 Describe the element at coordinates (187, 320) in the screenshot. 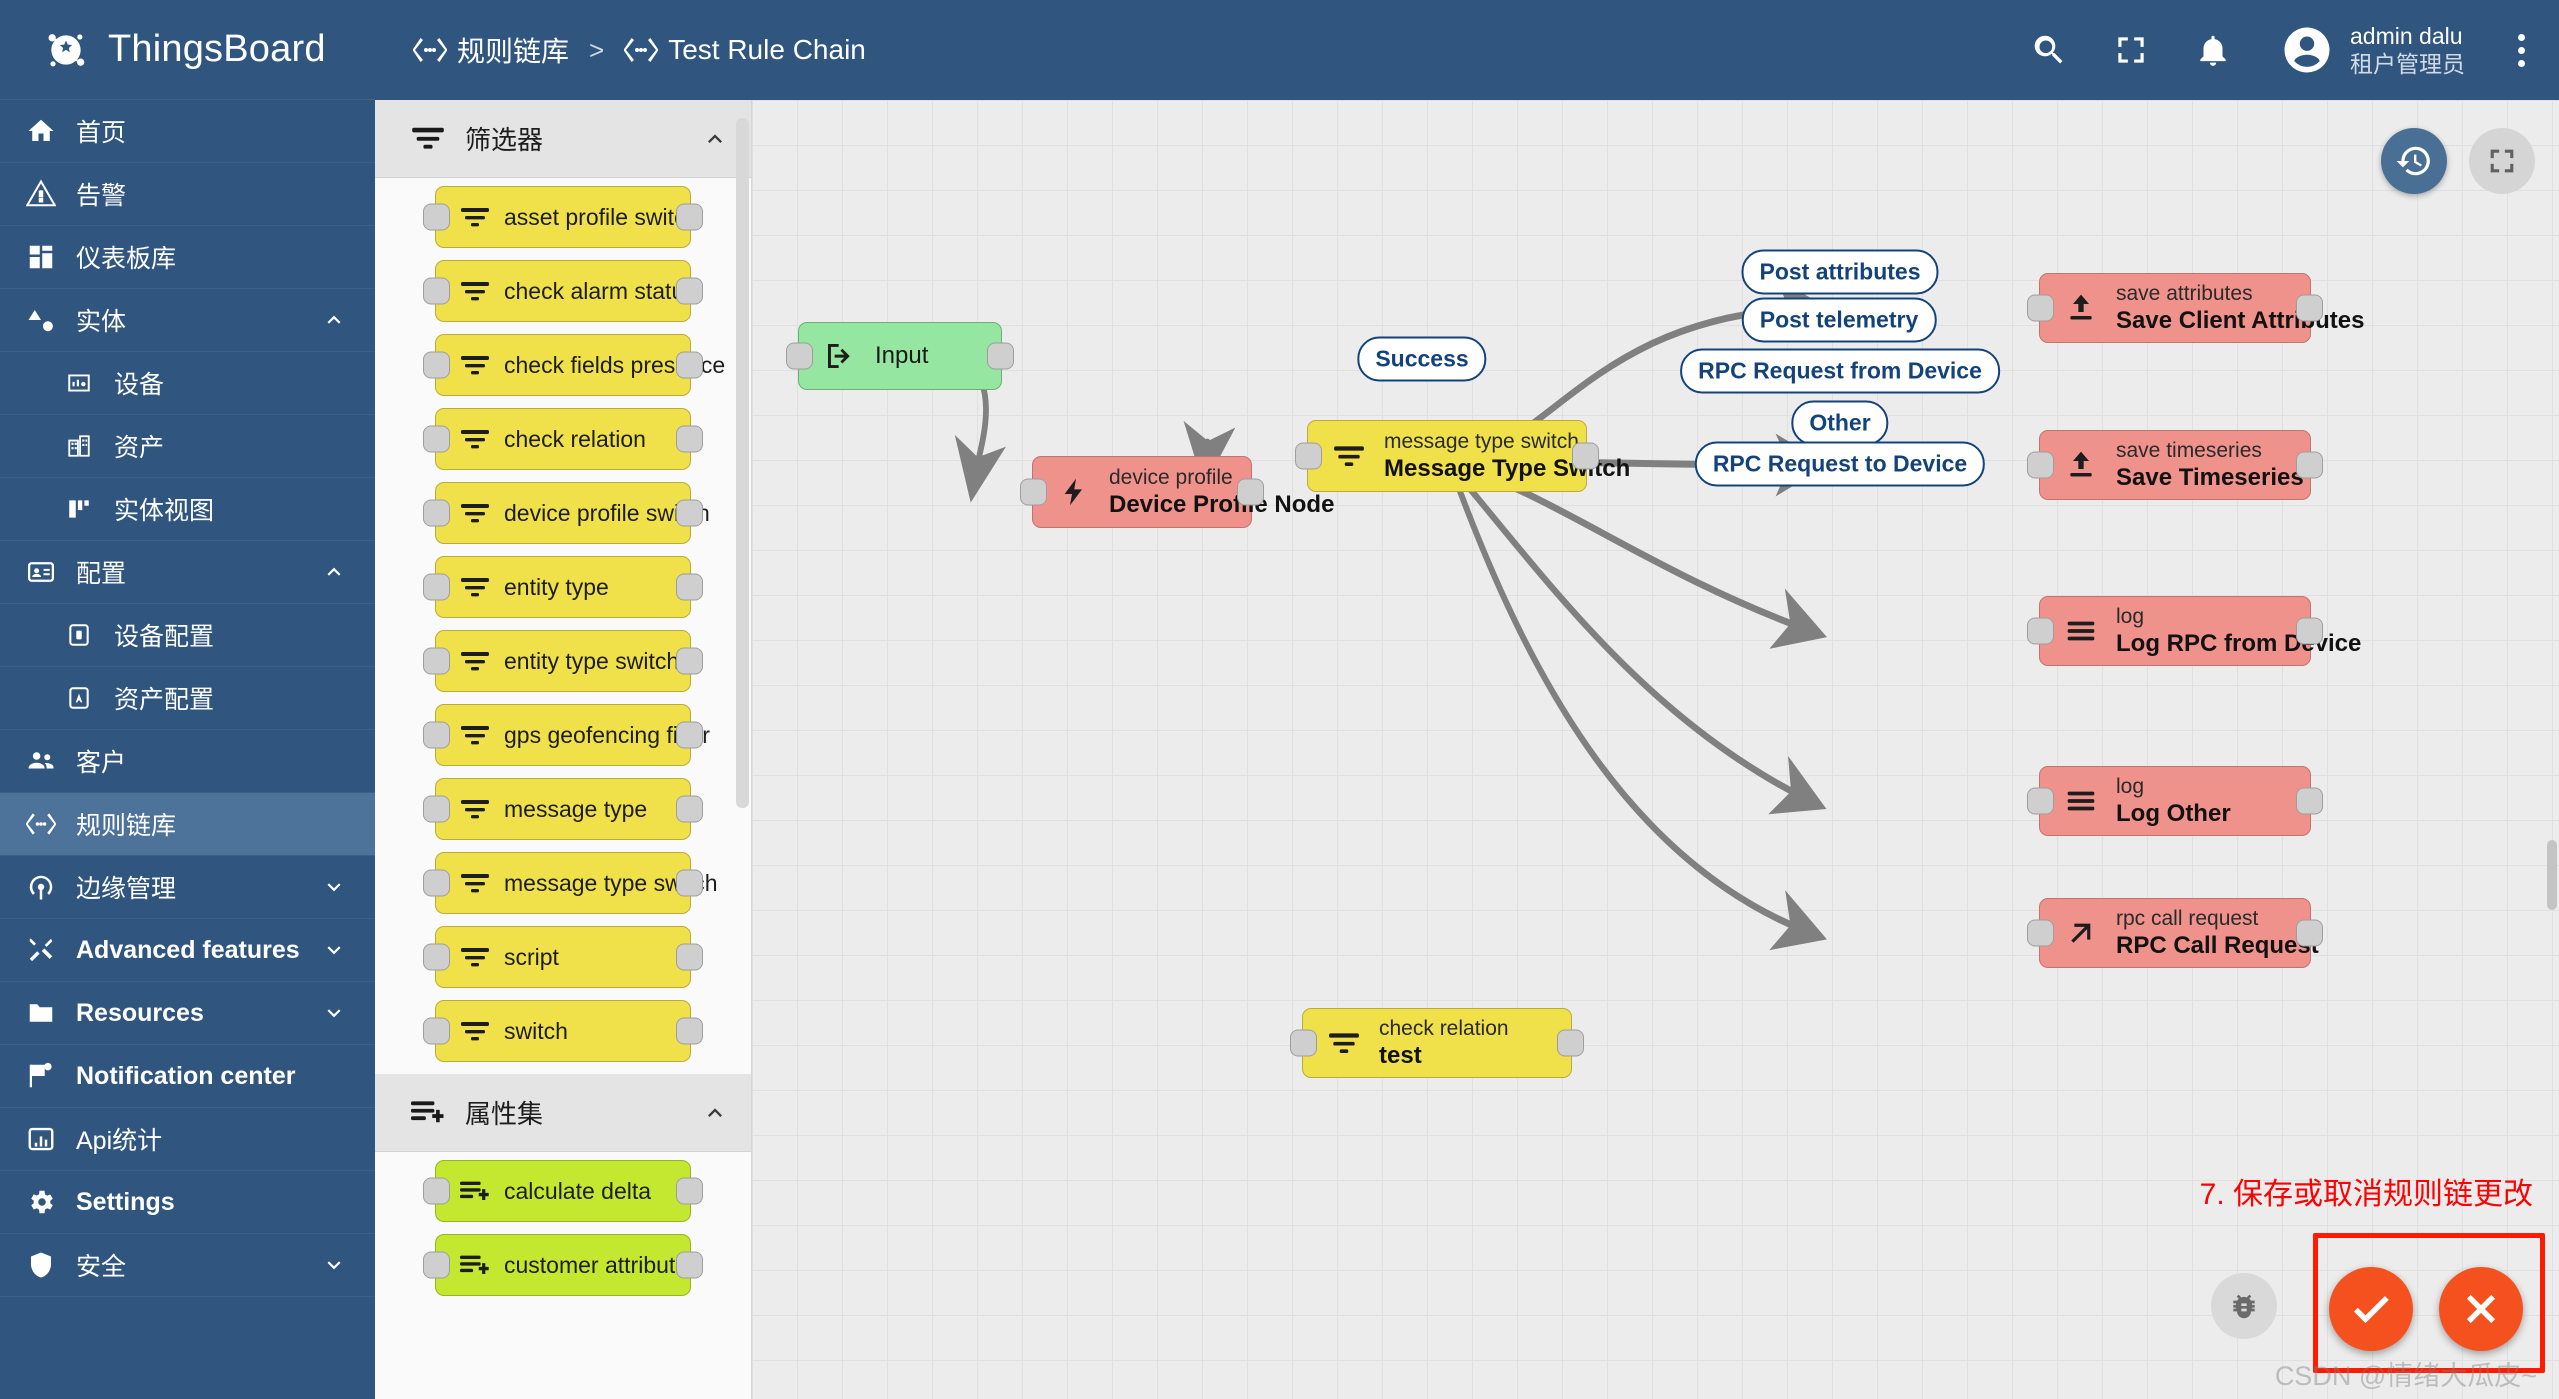

I see `sidebar-item-实体: 实体` at that location.